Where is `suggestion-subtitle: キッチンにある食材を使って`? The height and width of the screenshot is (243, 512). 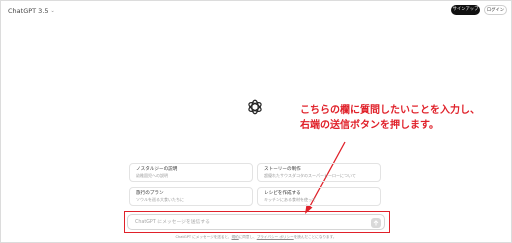 suggestion-subtitle: キッチンにある食材を使って is located at coordinates (290, 199).